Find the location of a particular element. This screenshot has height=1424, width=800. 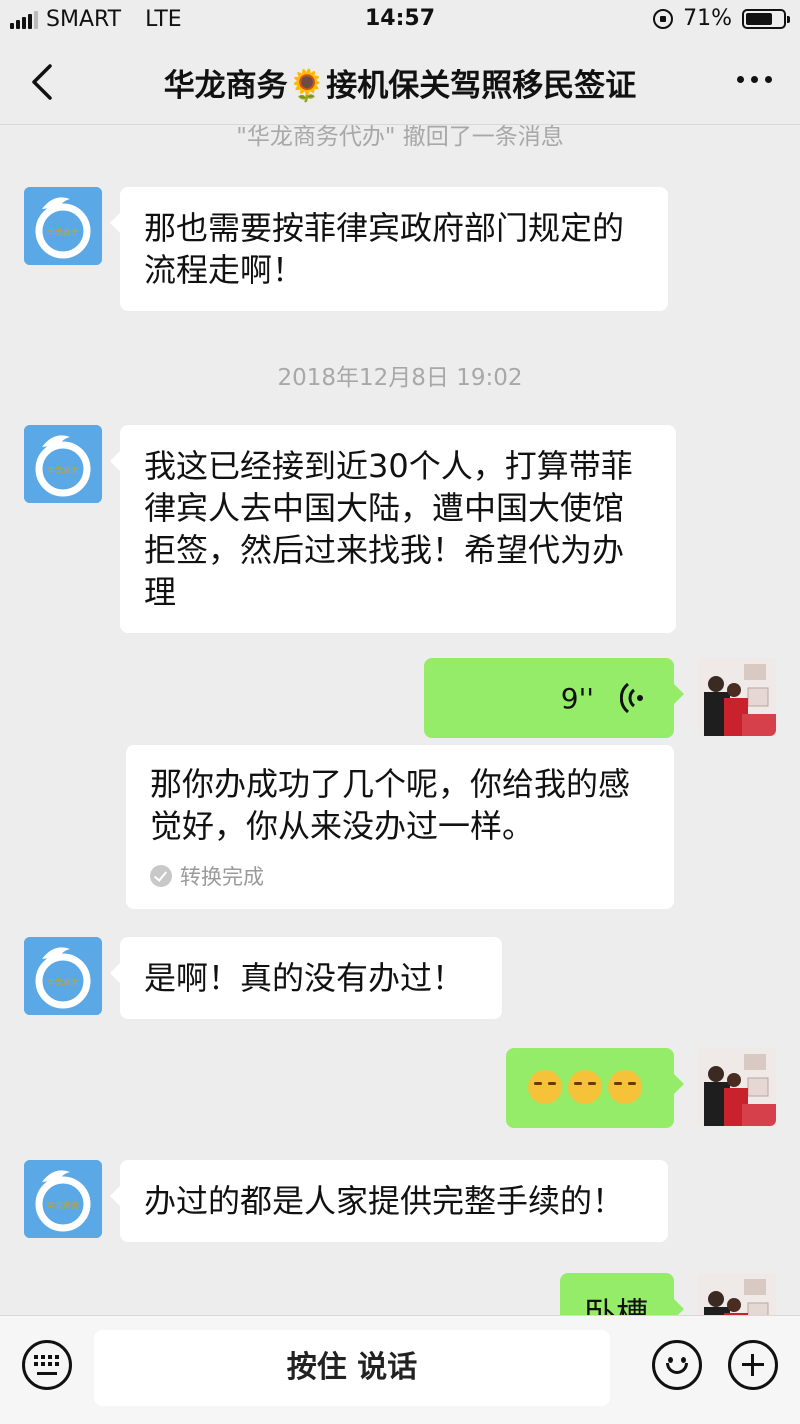

keyboard-icon is located at coordinates (46, 1360).